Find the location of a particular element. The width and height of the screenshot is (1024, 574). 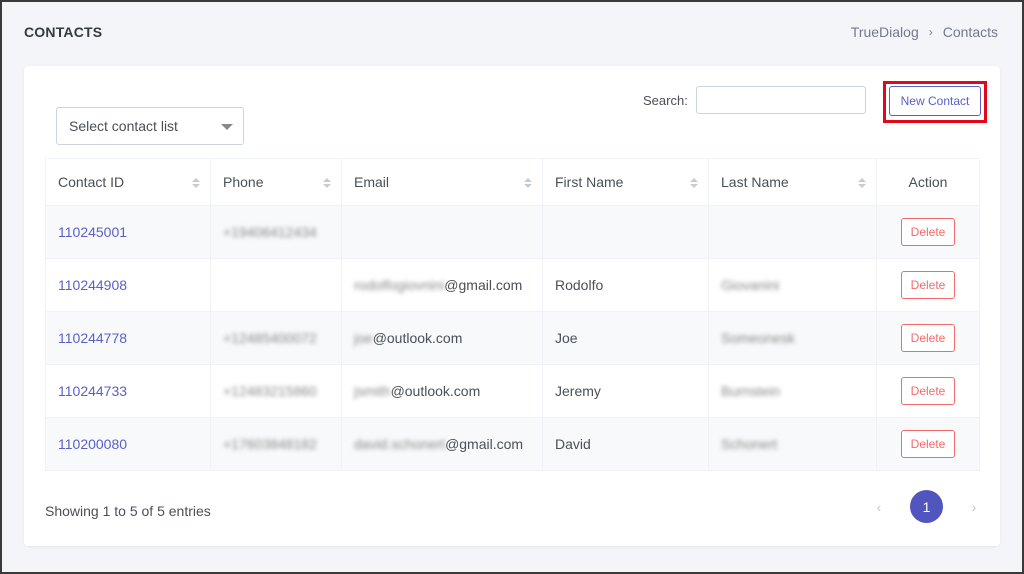

phone-cell: +12483215860 is located at coordinates (276, 391).